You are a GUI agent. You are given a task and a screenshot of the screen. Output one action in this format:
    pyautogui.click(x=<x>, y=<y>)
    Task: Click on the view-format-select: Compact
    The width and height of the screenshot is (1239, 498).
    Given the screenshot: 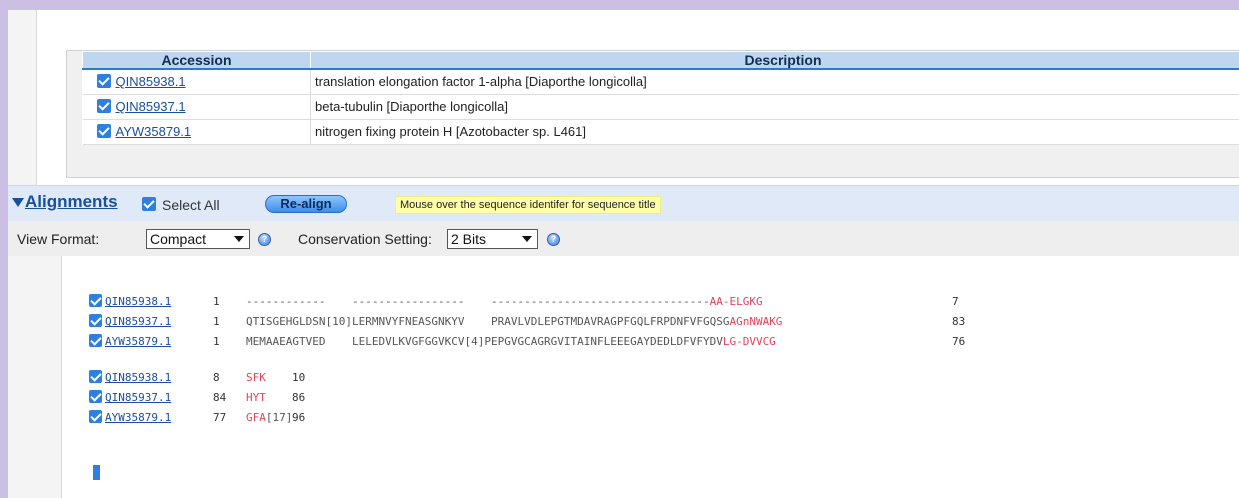 What is the action you would take?
    pyautogui.click(x=198, y=239)
    